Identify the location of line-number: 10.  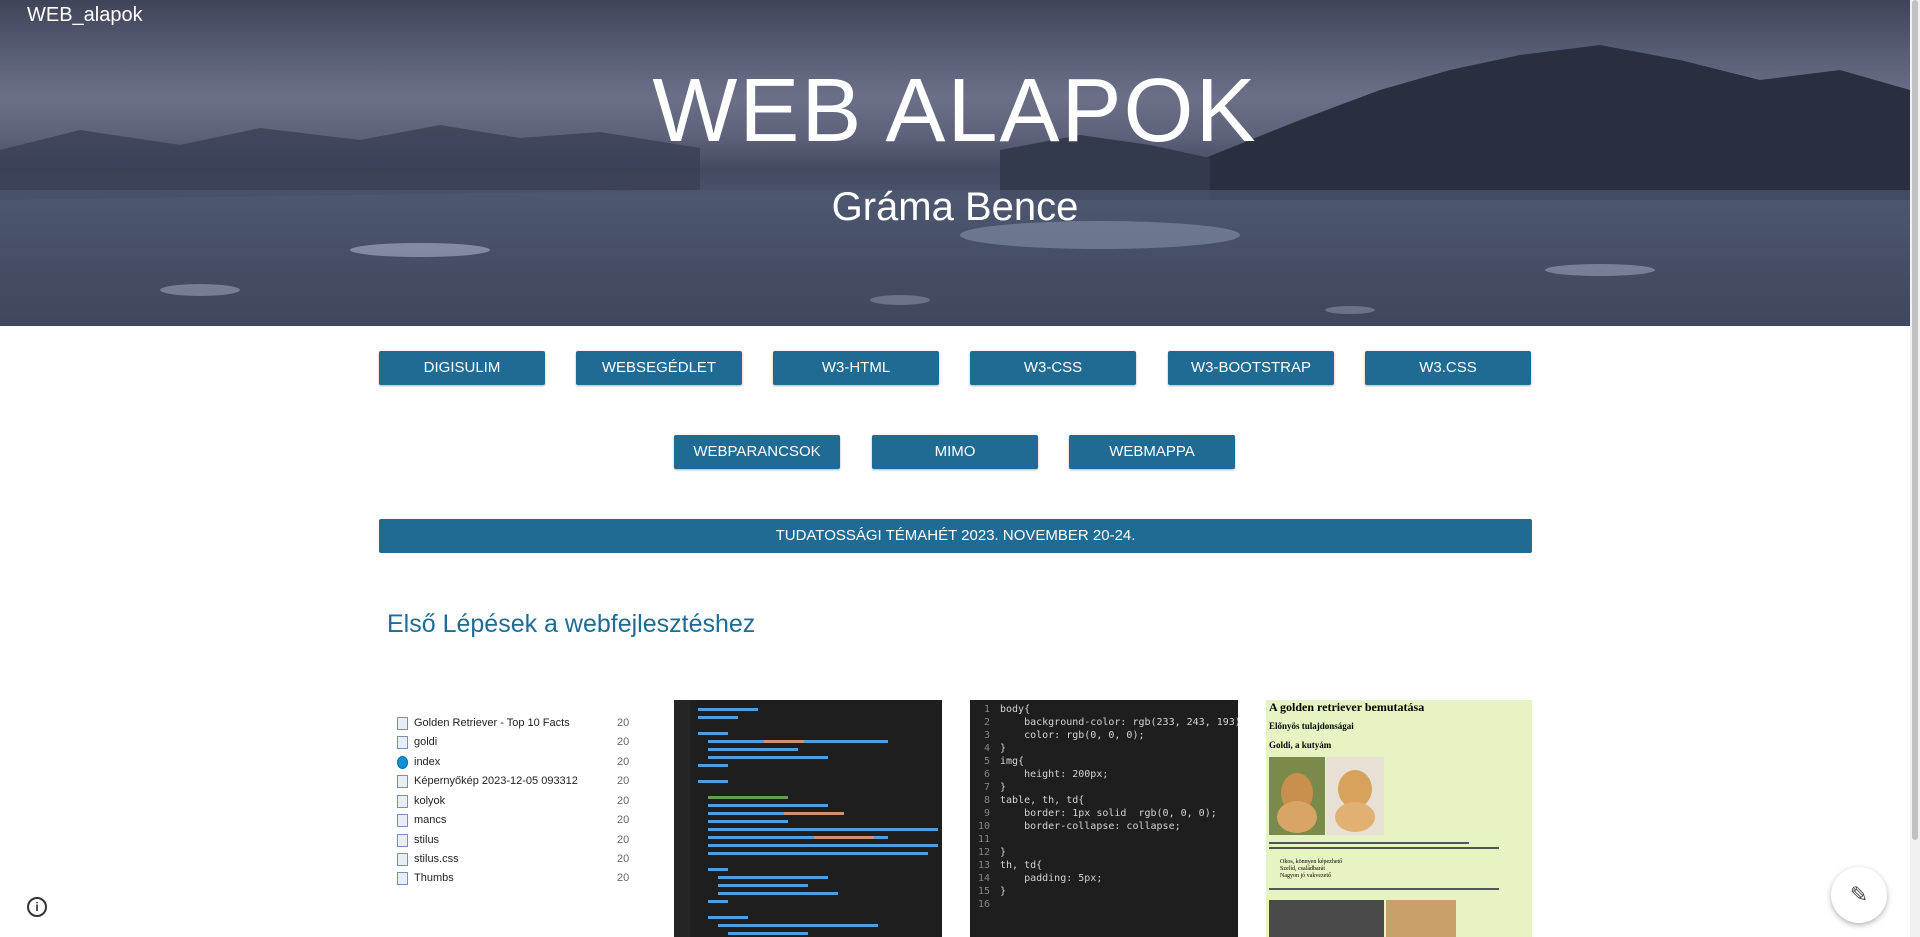
(983, 826).